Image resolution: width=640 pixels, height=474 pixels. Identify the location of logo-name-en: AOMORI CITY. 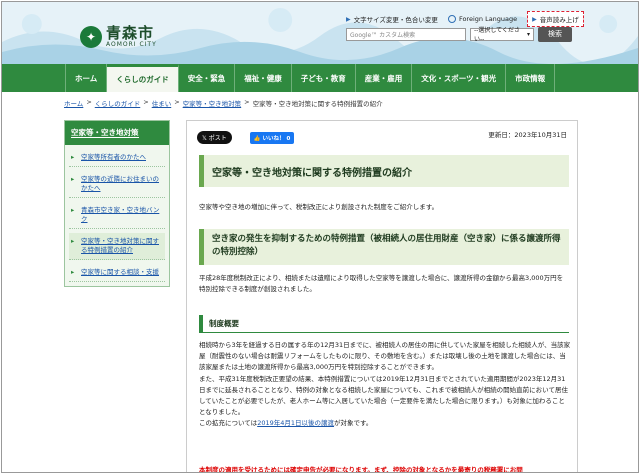
(131, 44).